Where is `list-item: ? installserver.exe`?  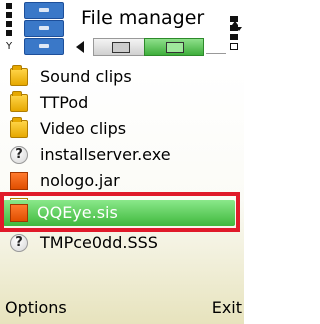 list-item: ? installserver.exe is located at coordinates (122, 155).